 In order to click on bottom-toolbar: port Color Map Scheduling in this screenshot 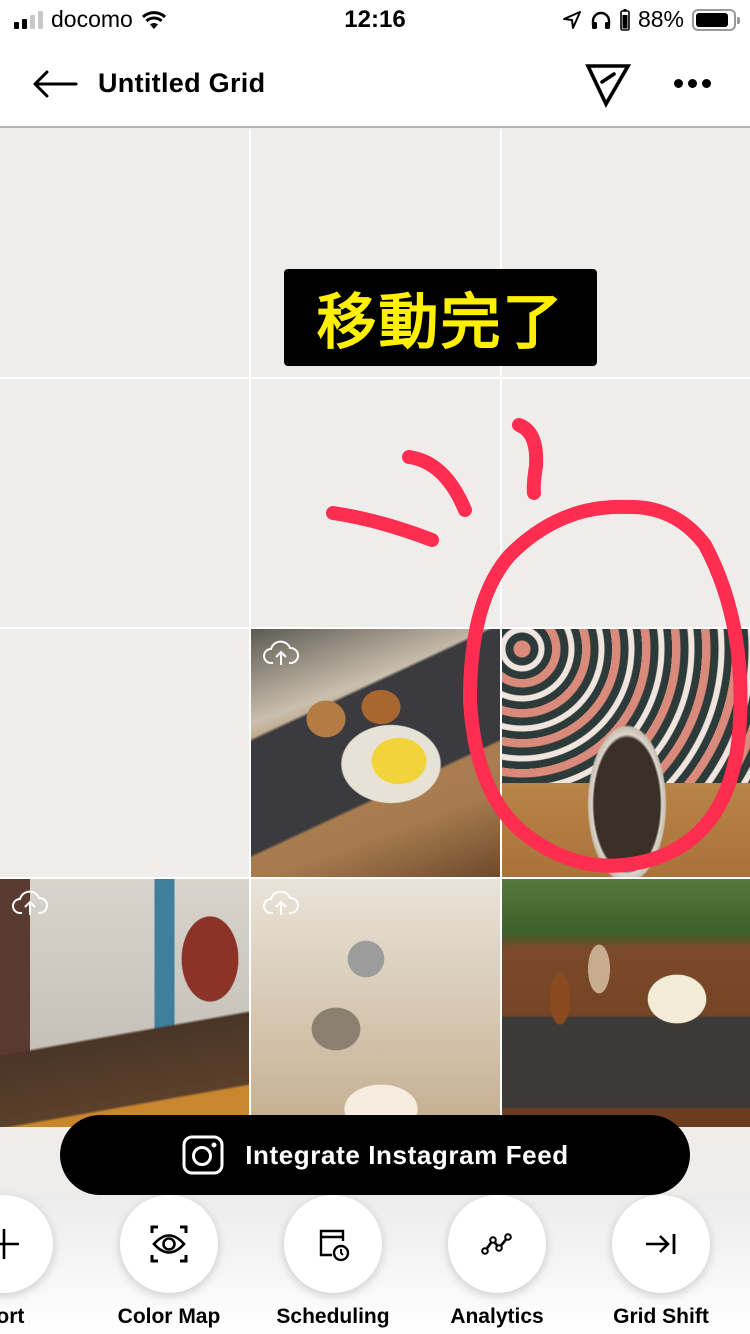, I will do `click(375, 1264)`.